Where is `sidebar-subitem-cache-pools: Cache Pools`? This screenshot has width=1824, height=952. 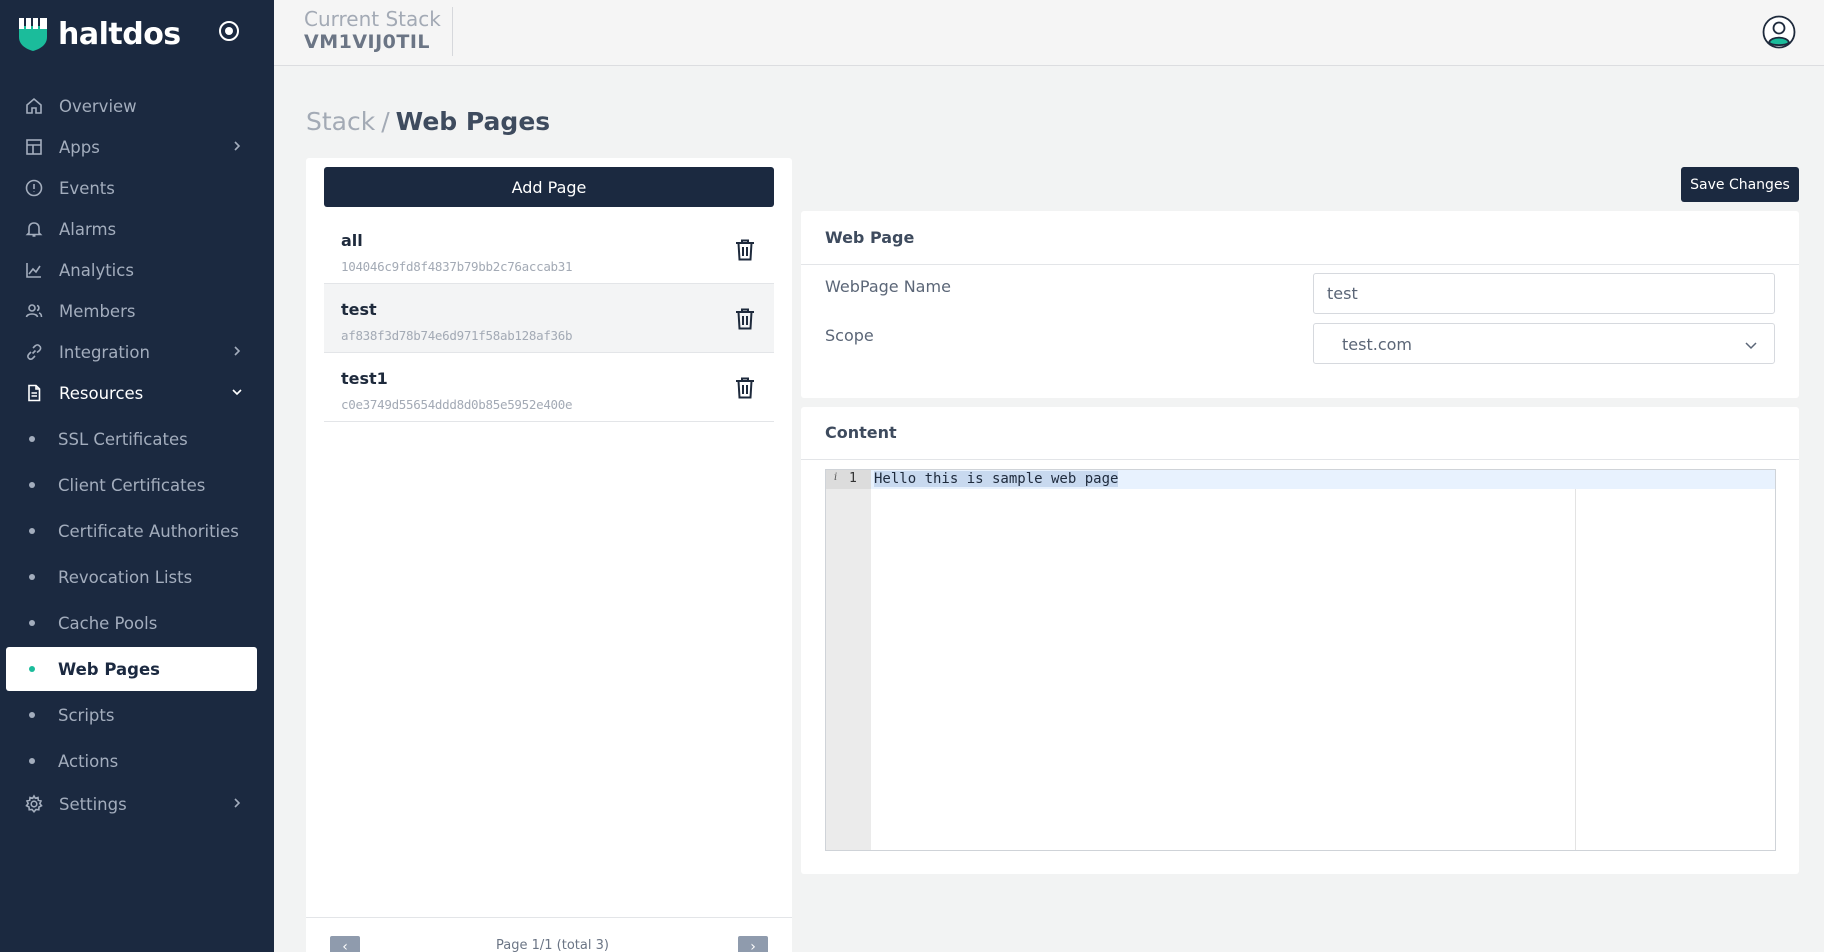 sidebar-subitem-cache-pools: Cache Pools is located at coordinates (131, 623).